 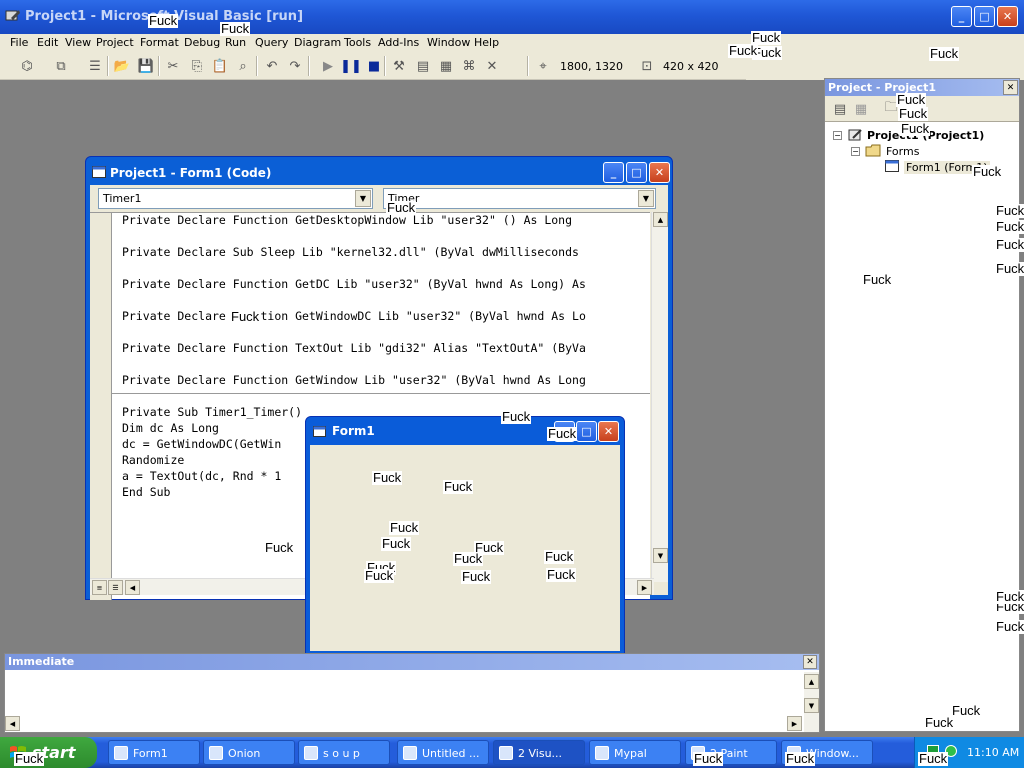 I want to click on code-vertical-scrollbar: ▲ ▼, so click(x=659, y=397).